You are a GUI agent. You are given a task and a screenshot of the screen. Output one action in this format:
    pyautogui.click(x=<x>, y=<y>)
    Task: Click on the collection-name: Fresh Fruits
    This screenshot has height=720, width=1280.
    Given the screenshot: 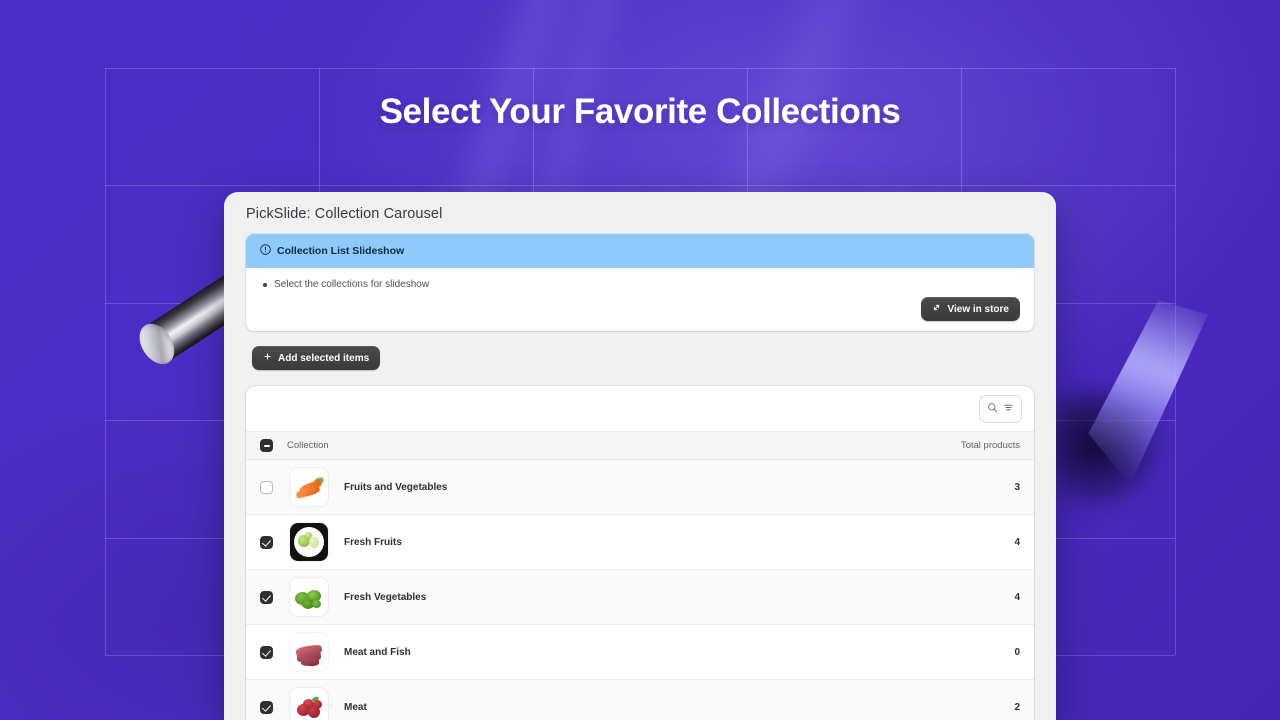 What is the action you would take?
    pyautogui.click(x=373, y=542)
    